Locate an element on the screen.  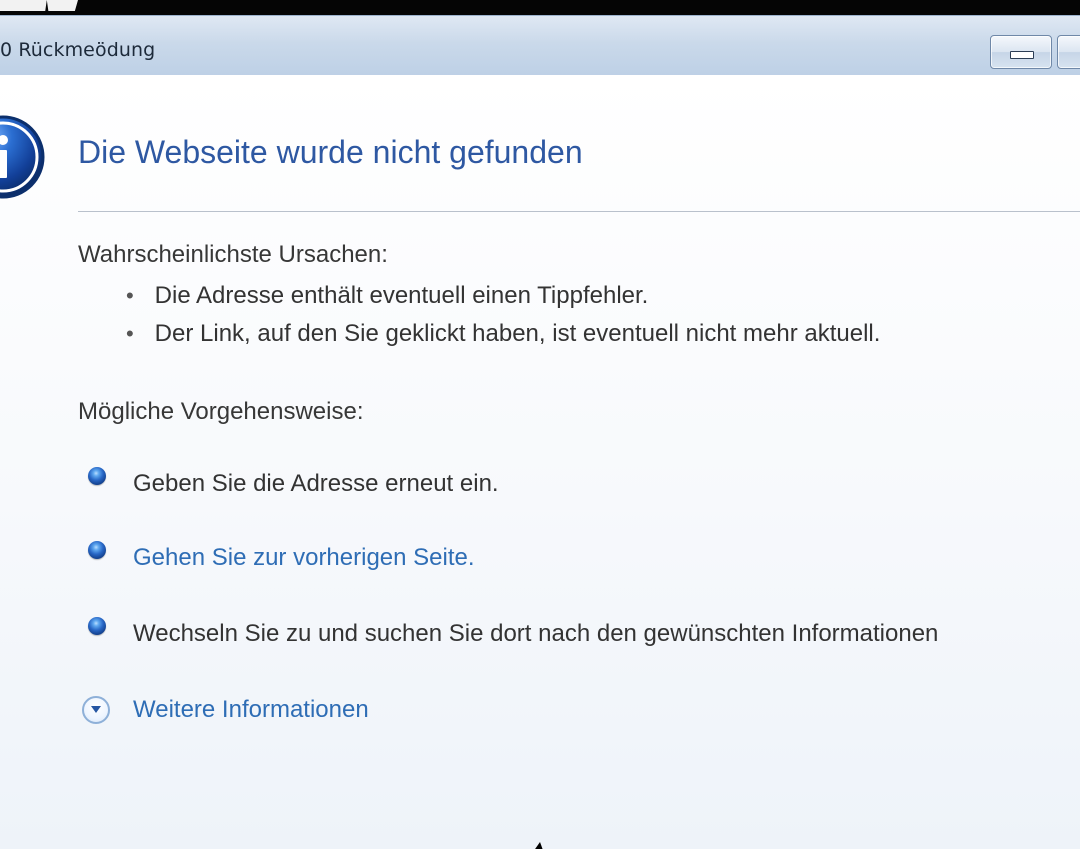
window-title: 0 Rückmeödung is located at coordinates (78, 50).